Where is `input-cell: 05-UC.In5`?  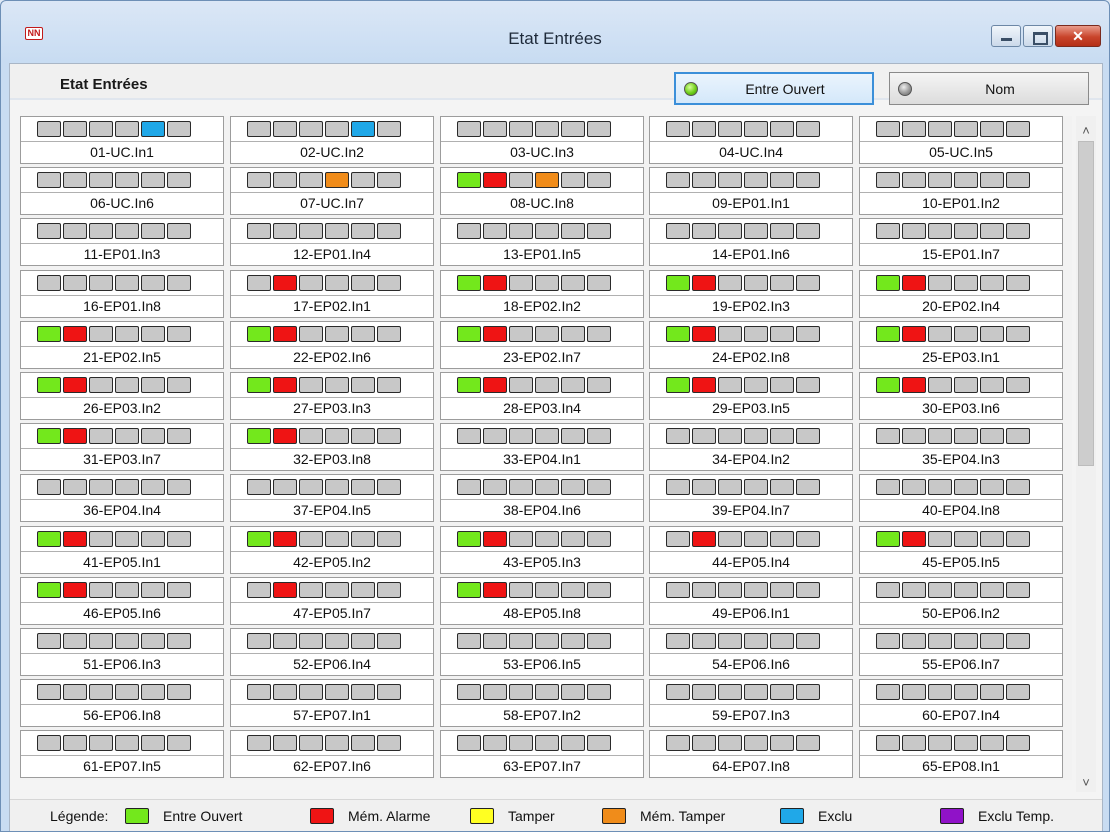 input-cell: 05-UC.In5 is located at coordinates (961, 140).